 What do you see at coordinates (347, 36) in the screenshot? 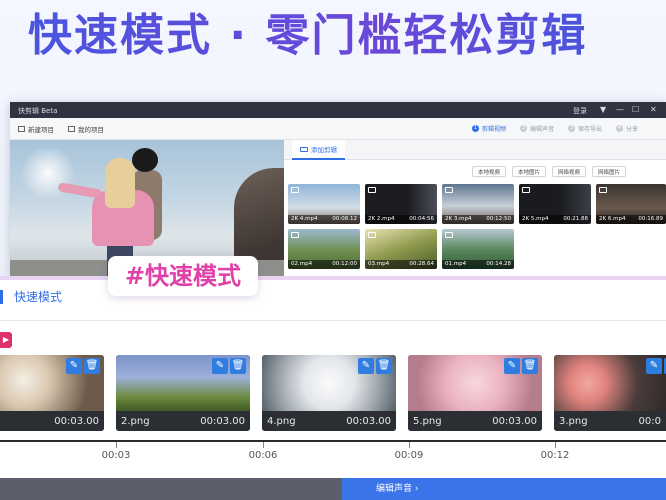
I see `headline: 快速模式 · 零门槛轻松剪辑` at bounding box center [347, 36].